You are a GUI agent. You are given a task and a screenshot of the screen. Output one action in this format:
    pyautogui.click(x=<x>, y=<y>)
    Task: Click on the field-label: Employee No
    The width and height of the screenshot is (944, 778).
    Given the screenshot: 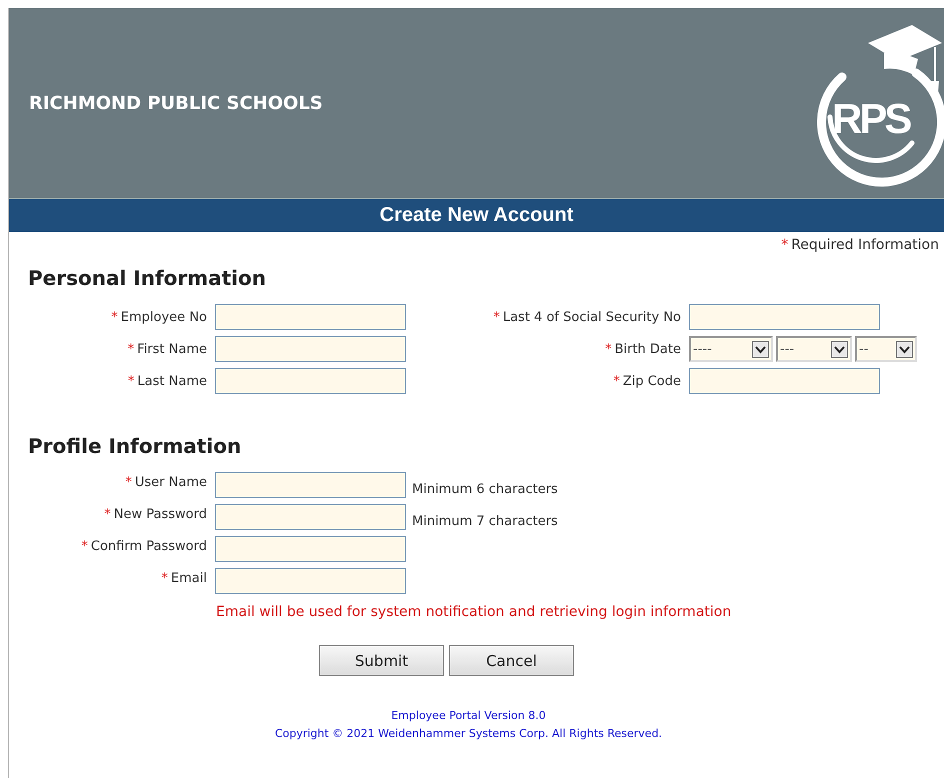 What is the action you would take?
    pyautogui.click(x=163, y=317)
    